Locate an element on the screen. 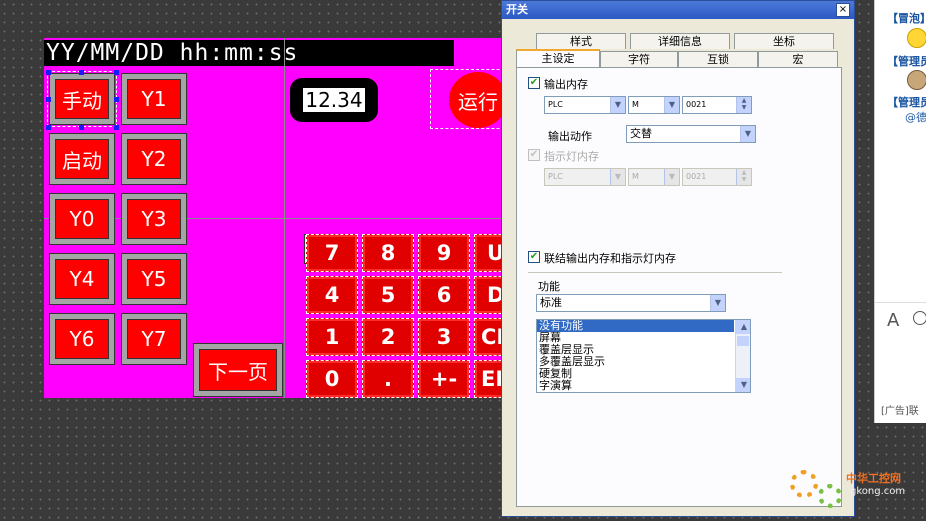  key-ent: ENT is located at coordinates (489, 379).